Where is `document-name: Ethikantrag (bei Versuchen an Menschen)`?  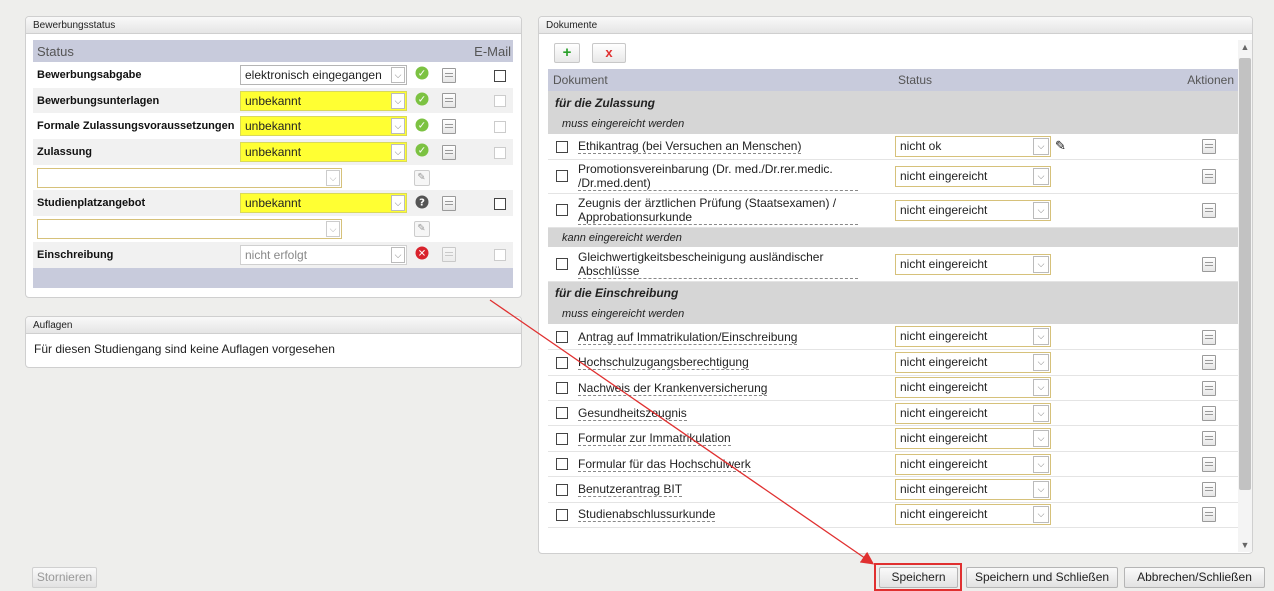
document-name: Ethikantrag (bei Versuchen an Menschen) is located at coordinates (690, 147).